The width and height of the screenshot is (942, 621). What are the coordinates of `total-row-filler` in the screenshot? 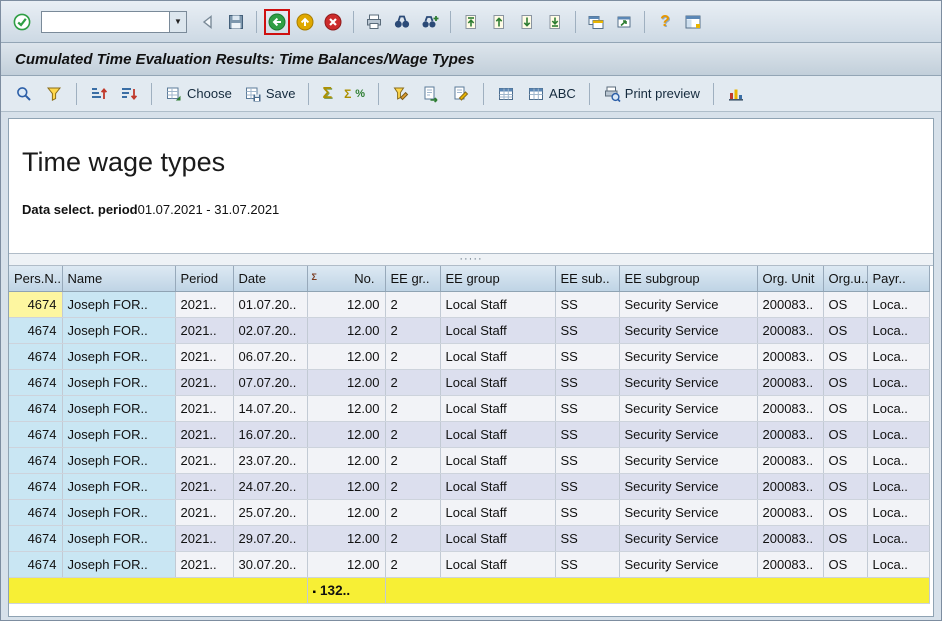 It's located at (158, 590).